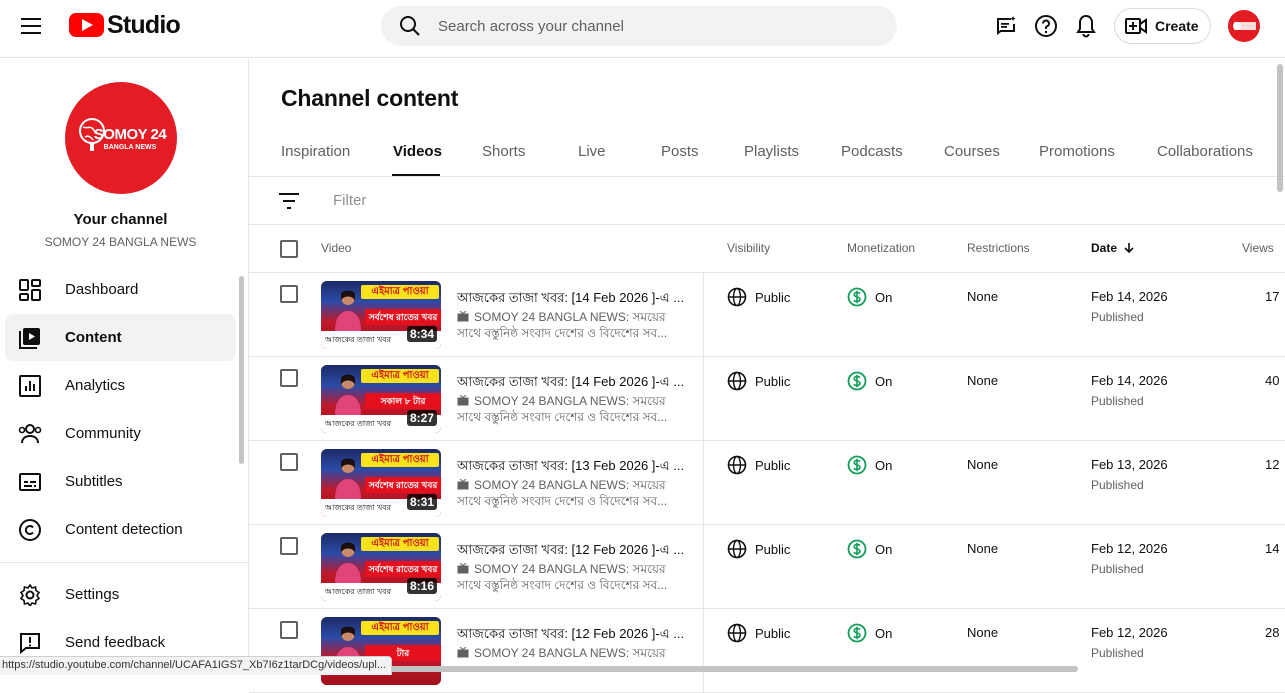  What do you see at coordinates (872, 151) in the screenshot?
I see `tab-podcasts: Podcasts` at bounding box center [872, 151].